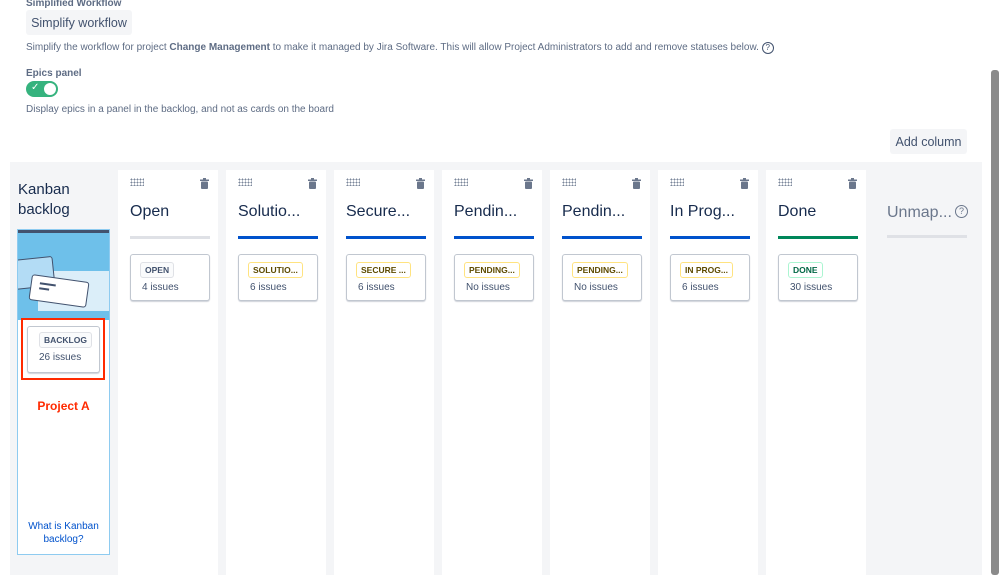 The width and height of the screenshot is (999, 575). I want to click on backlog-illustration, so click(63, 275).